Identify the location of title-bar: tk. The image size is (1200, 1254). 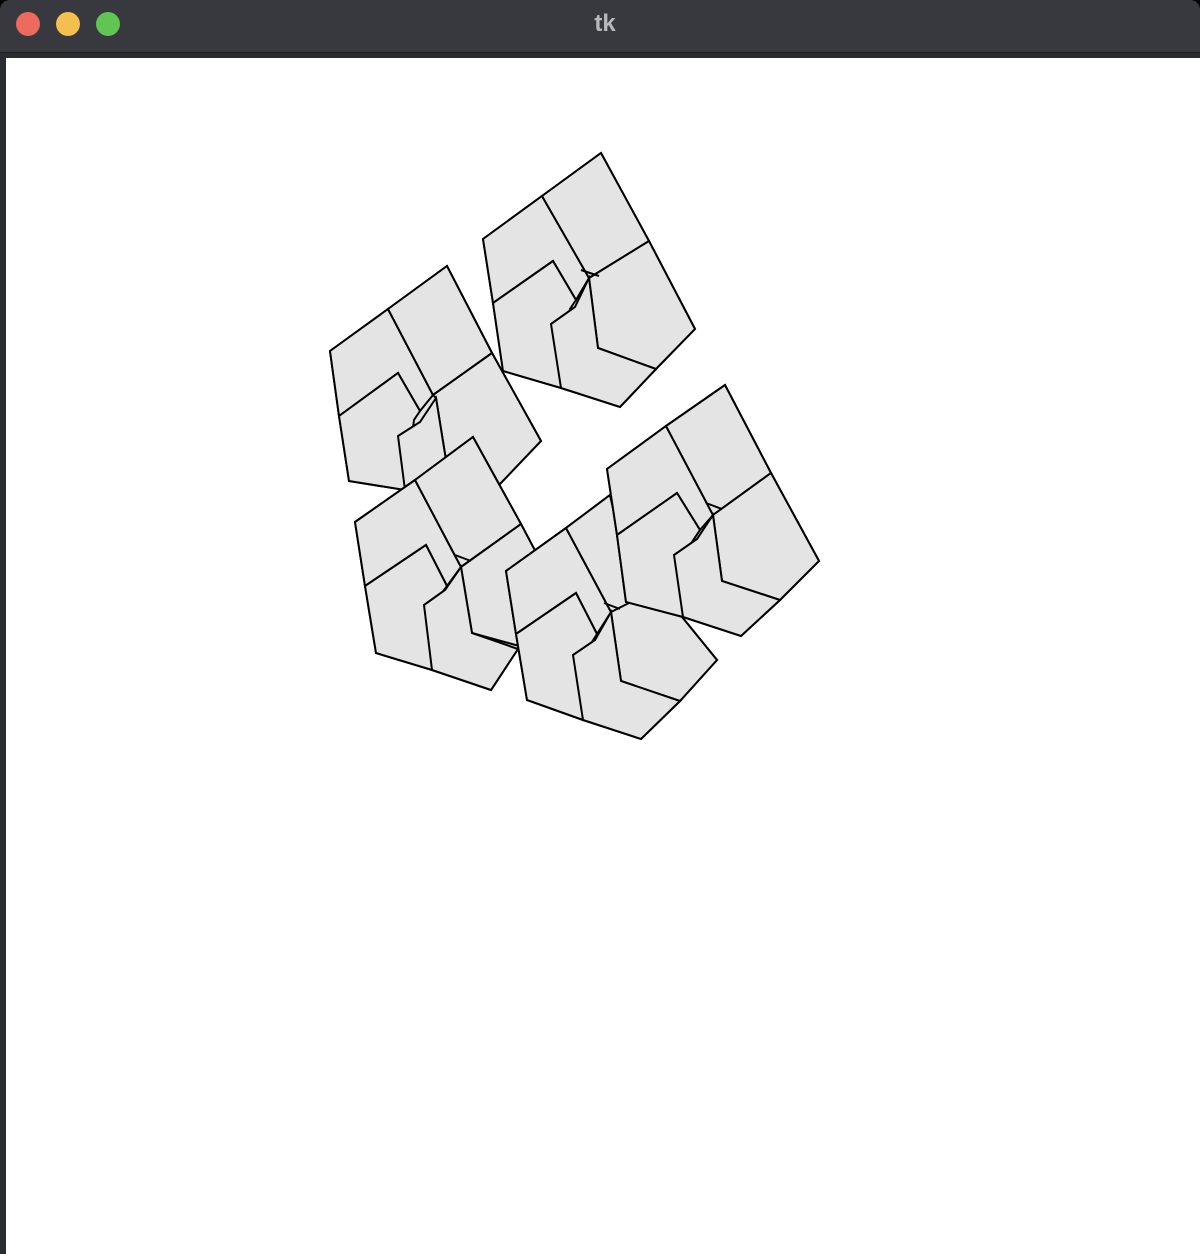
(600, 26).